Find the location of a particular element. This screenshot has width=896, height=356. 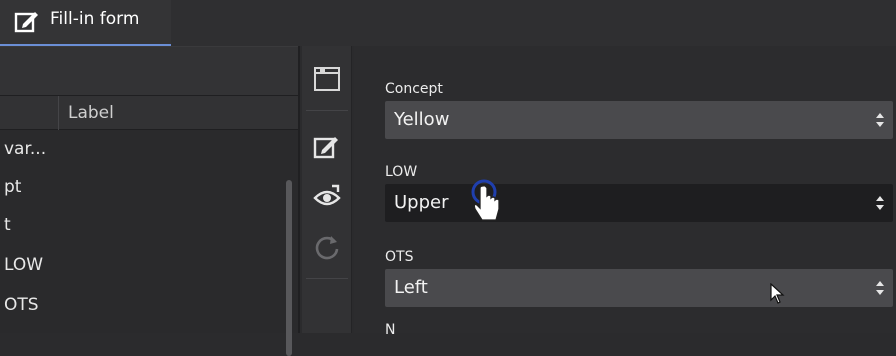

edit-form-icon is located at coordinates (26, 22).